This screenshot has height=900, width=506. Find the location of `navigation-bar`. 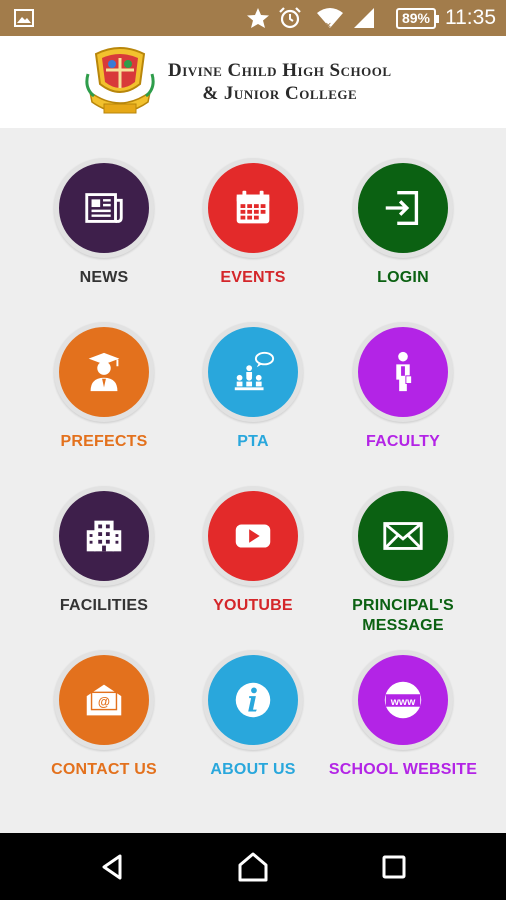

navigation-bar is located at coordinates (253, 866).